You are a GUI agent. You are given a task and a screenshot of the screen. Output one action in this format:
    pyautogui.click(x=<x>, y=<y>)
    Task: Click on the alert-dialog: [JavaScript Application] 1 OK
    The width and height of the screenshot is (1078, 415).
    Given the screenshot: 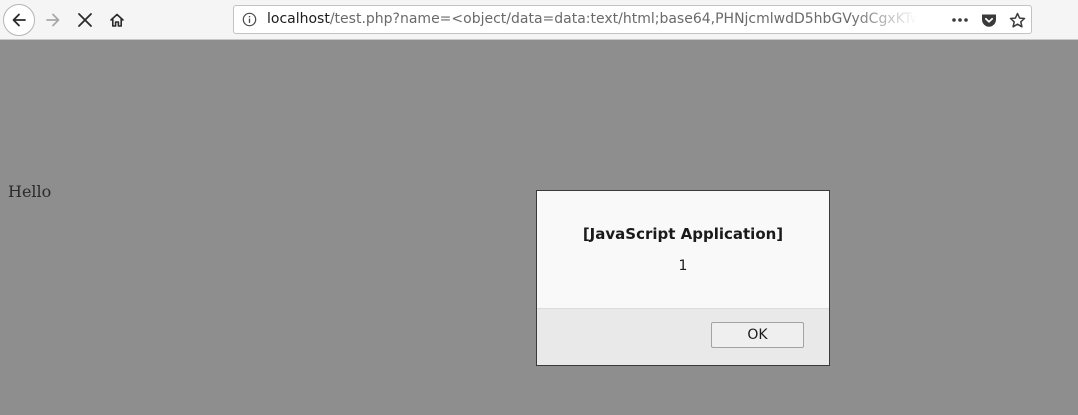 What is the action you would take?
    pyautogui.click(x=683, y=278)
    